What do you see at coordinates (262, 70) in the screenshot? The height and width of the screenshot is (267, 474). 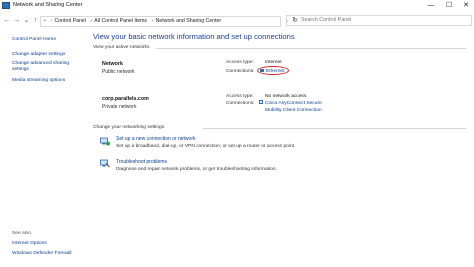 I see `ethernet-icon` at bounding box center [262, 70].